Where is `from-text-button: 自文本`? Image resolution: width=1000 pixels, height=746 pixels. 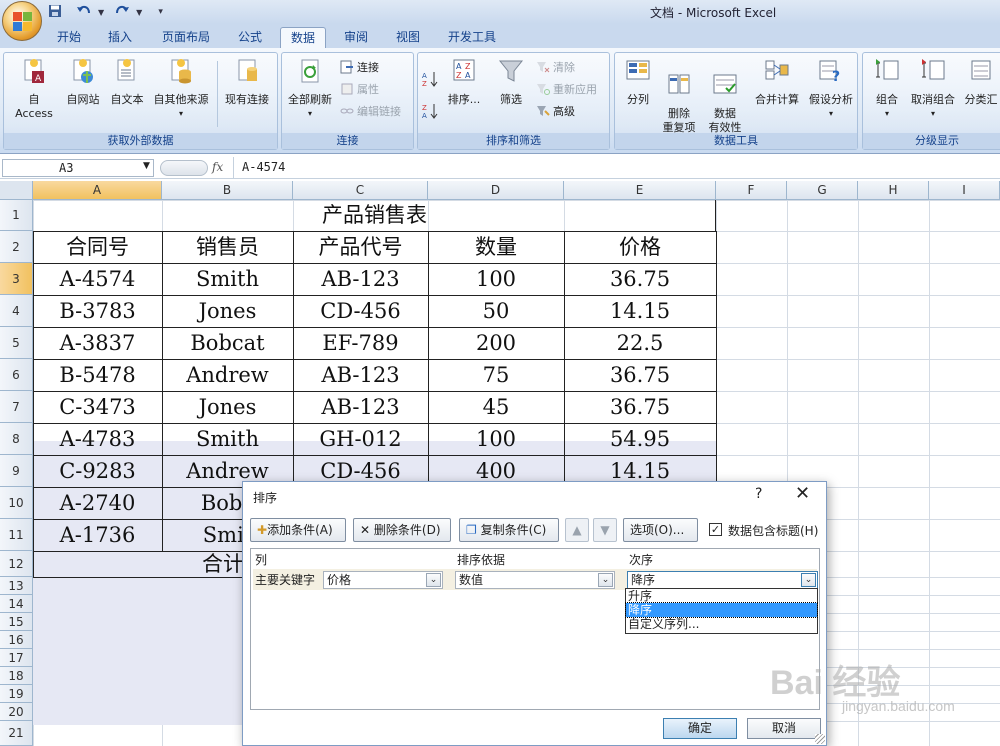 from-text-button: 自文本 is located at coordinates (127, 82).